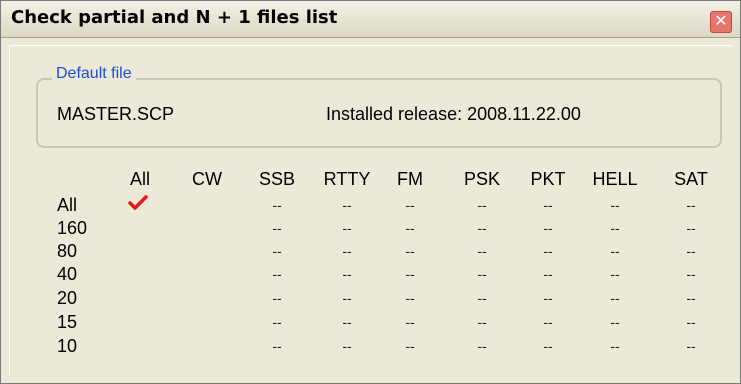 The height and width of the screenshot is (384, 741). I want to click on grid-cell-all-ssb: --, so click(277, 205).